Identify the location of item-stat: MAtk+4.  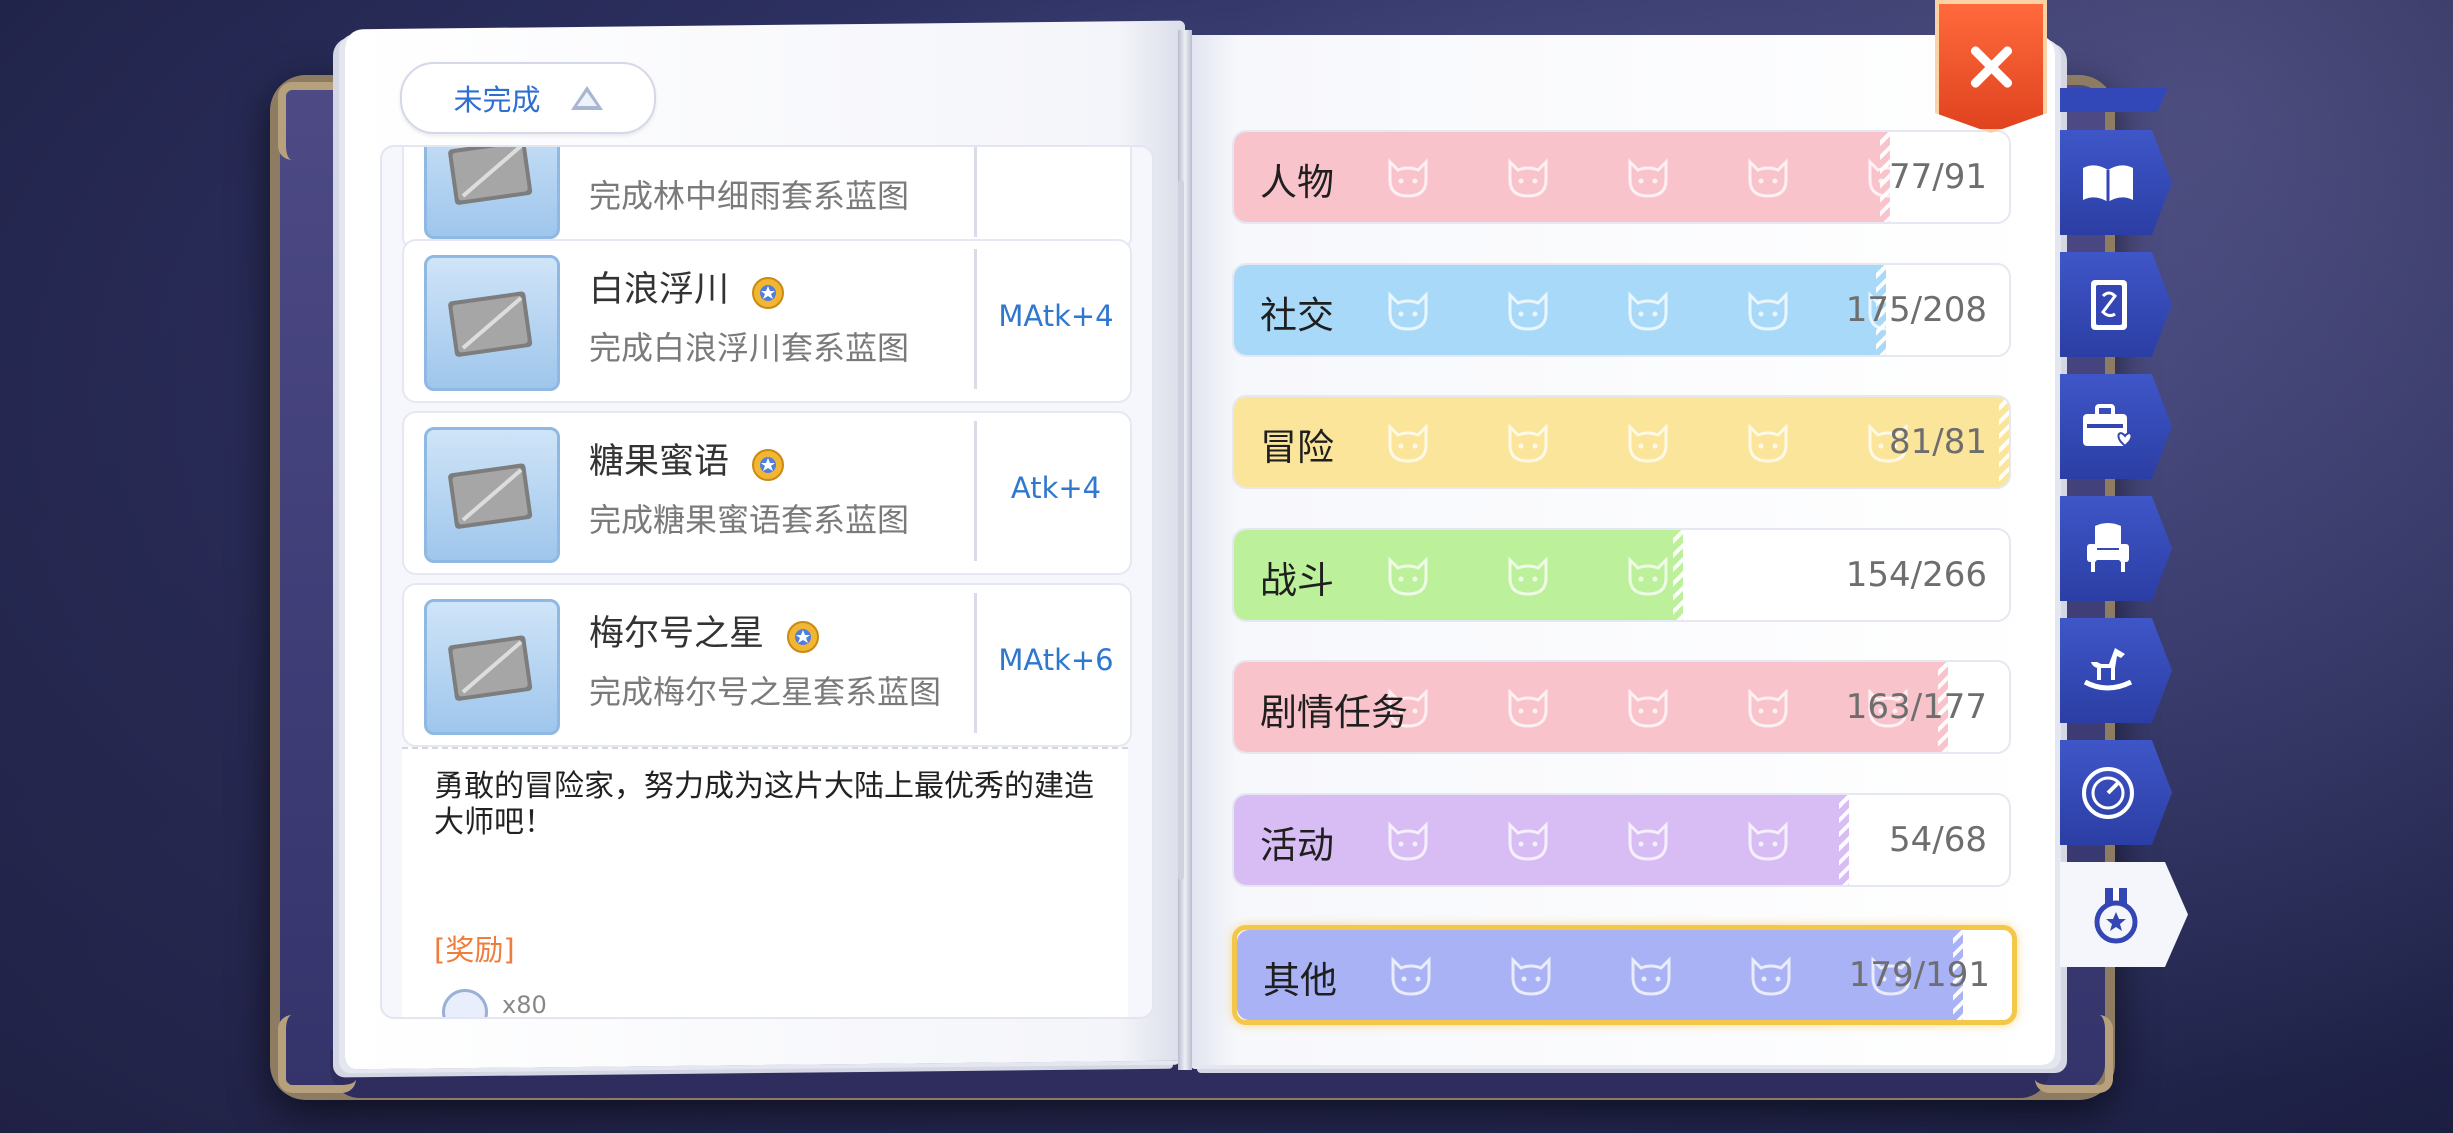
(1056, 316).